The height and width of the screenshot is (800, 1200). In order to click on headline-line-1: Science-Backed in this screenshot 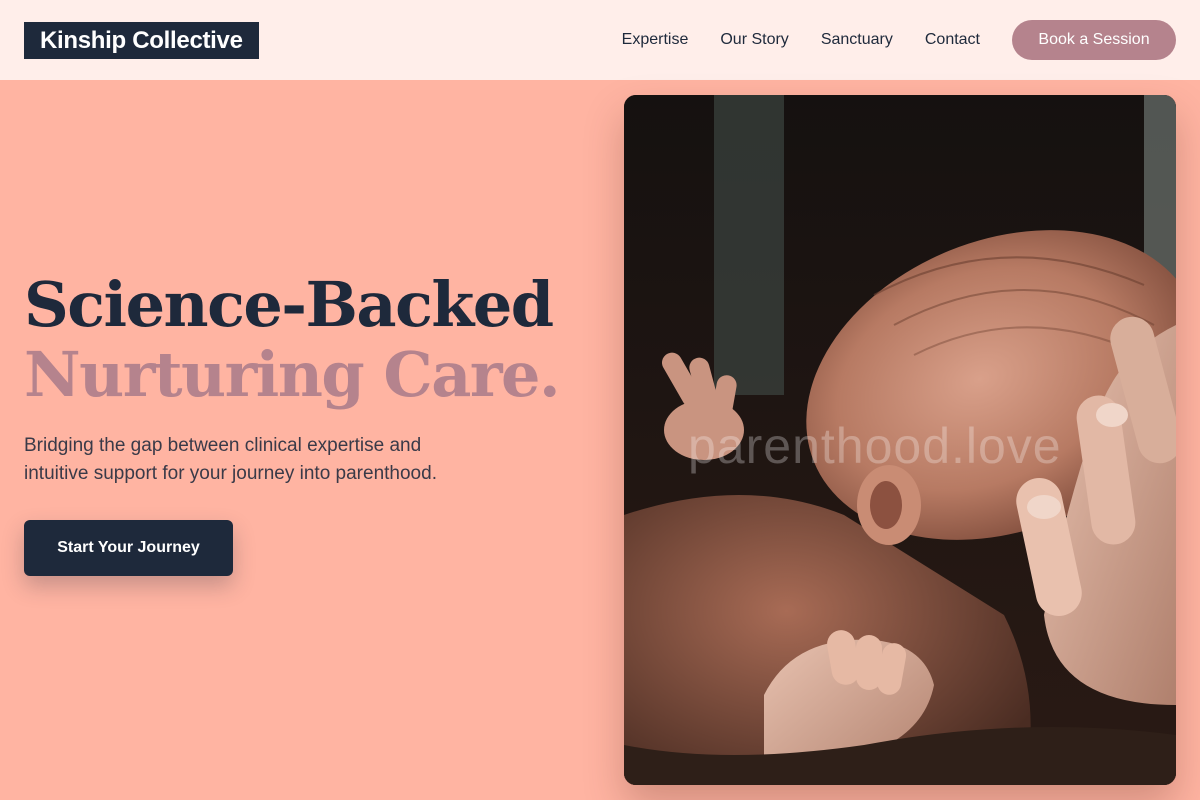, I will do `click(289, 304)`.